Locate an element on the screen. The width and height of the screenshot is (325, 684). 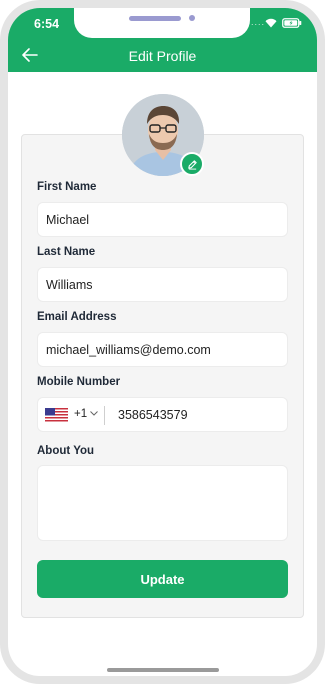
country-code: +1 is located at coordinates (80, 414).